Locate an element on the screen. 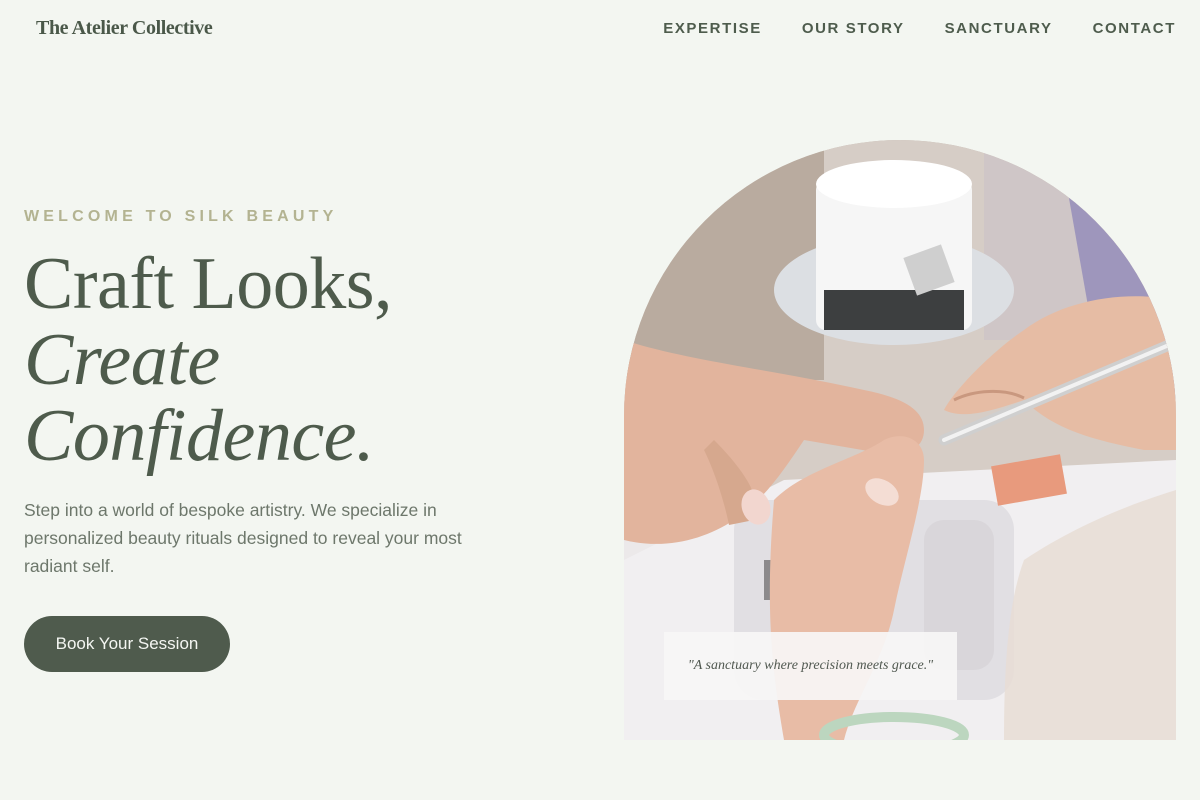 The image size is (1200, 800). hero-eyebrow: WELCOME TO SILK BEAUTY is located at coordinates (181, 216).